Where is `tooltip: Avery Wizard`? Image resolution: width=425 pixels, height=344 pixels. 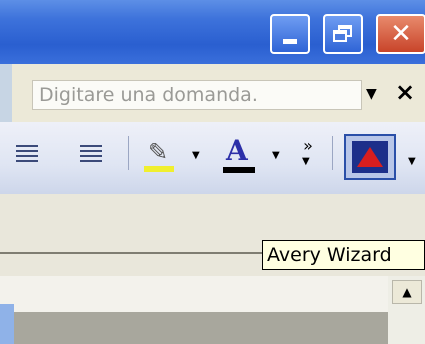 tooltip: Avery Wizard is located at coordinates (343, 255).